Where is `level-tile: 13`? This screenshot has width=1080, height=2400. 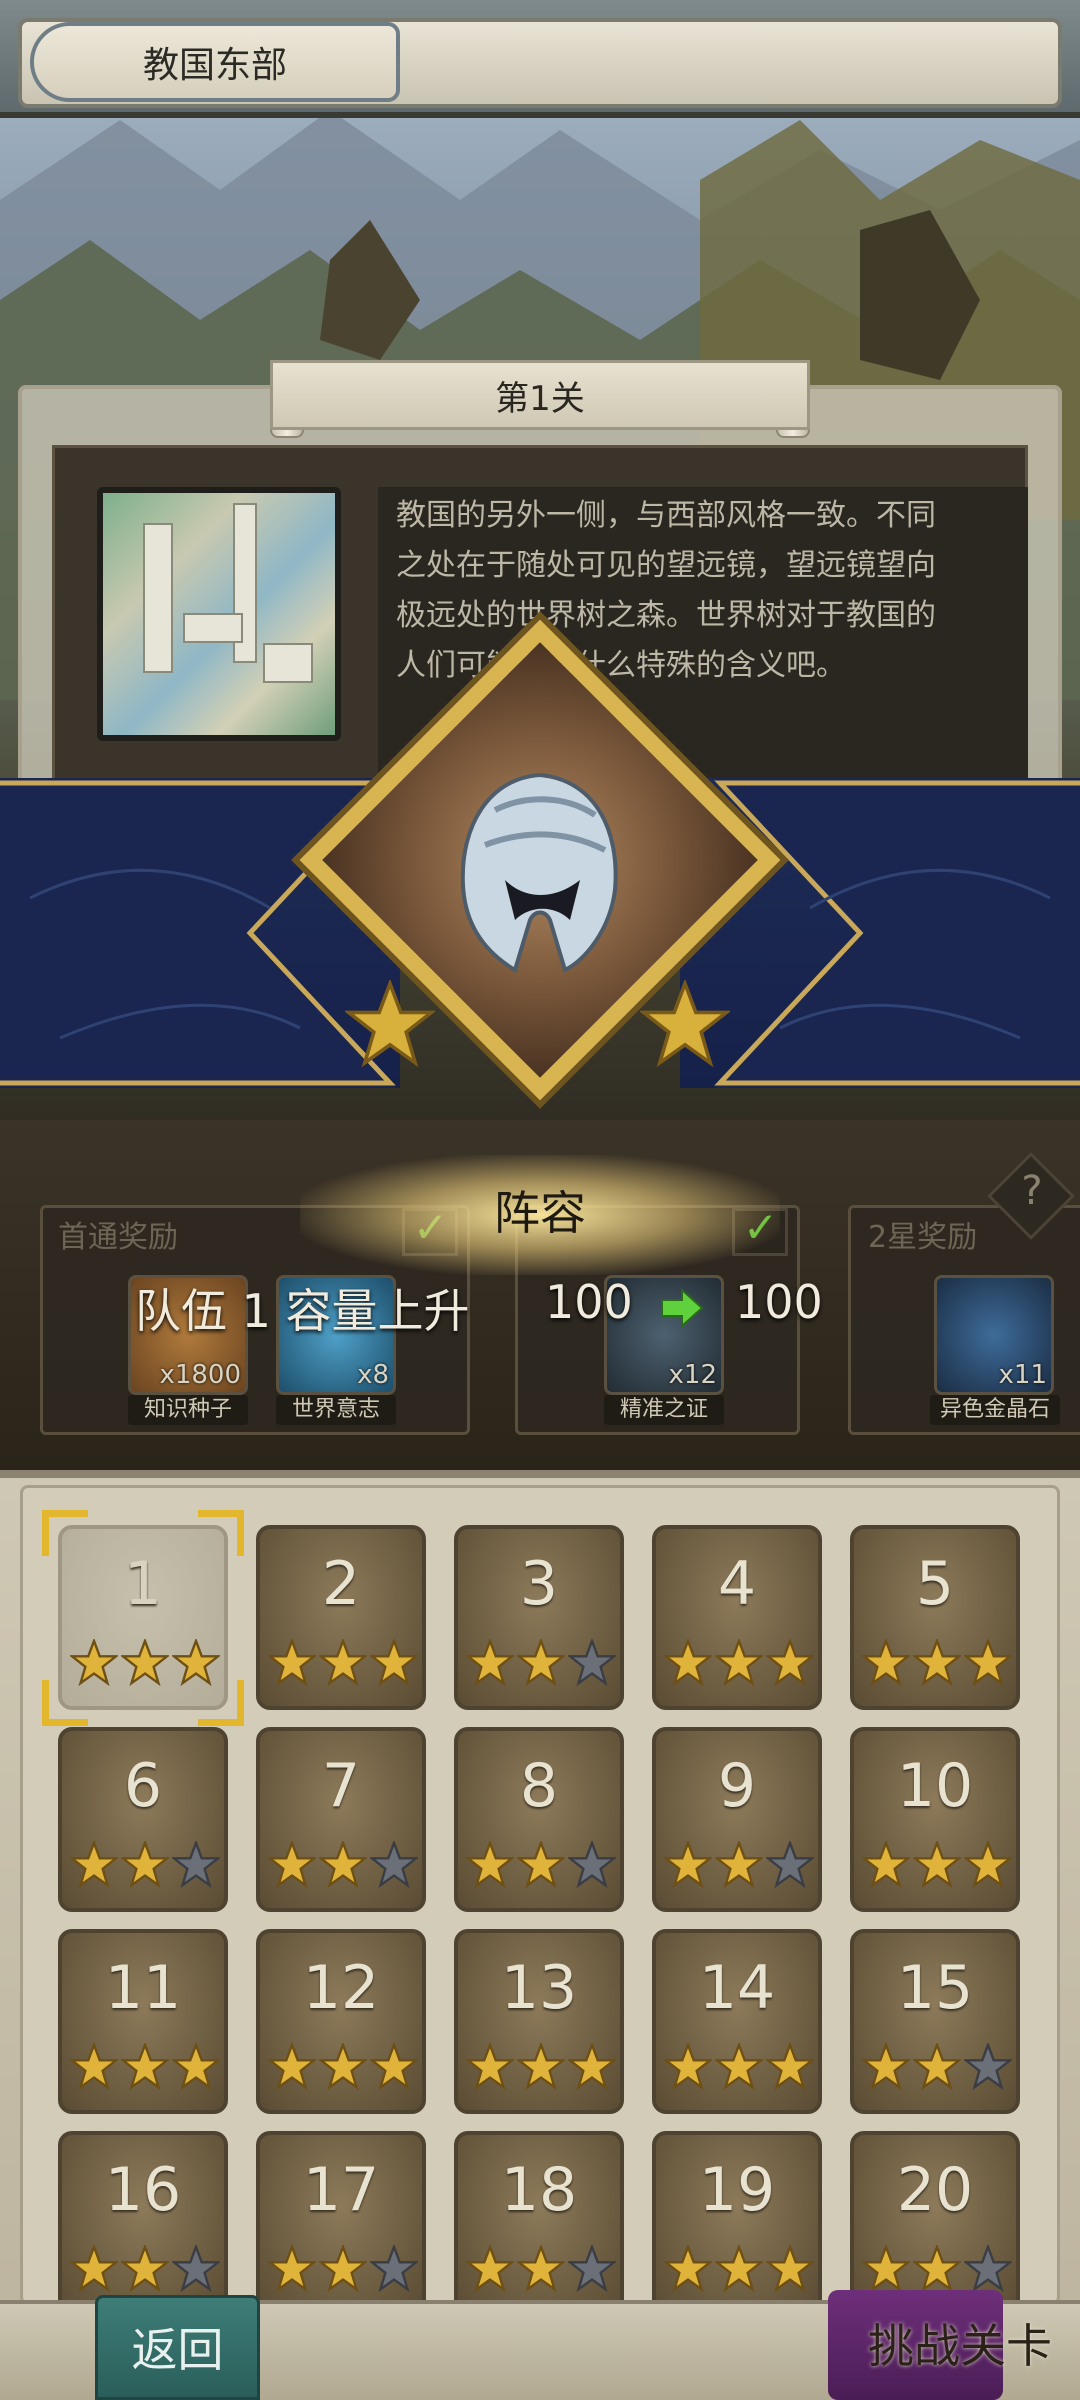 level-tile: 13 is located at coordinates (539, 2021).